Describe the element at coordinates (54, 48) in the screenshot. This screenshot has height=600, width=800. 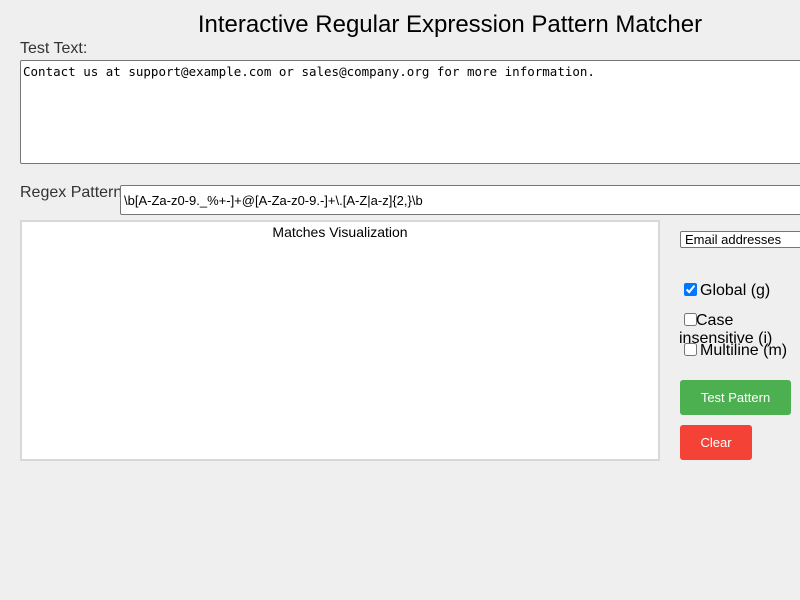
I see `test-text-label: Test Text:` at that location.